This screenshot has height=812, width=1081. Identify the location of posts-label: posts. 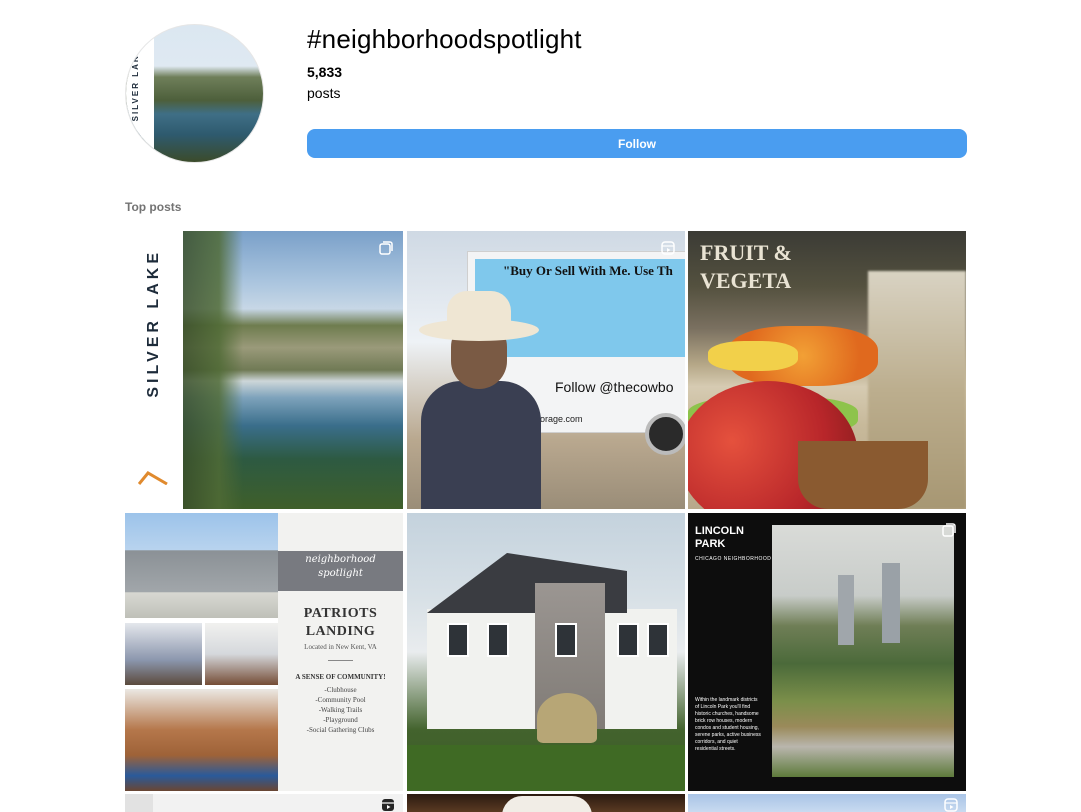
(324, 93).